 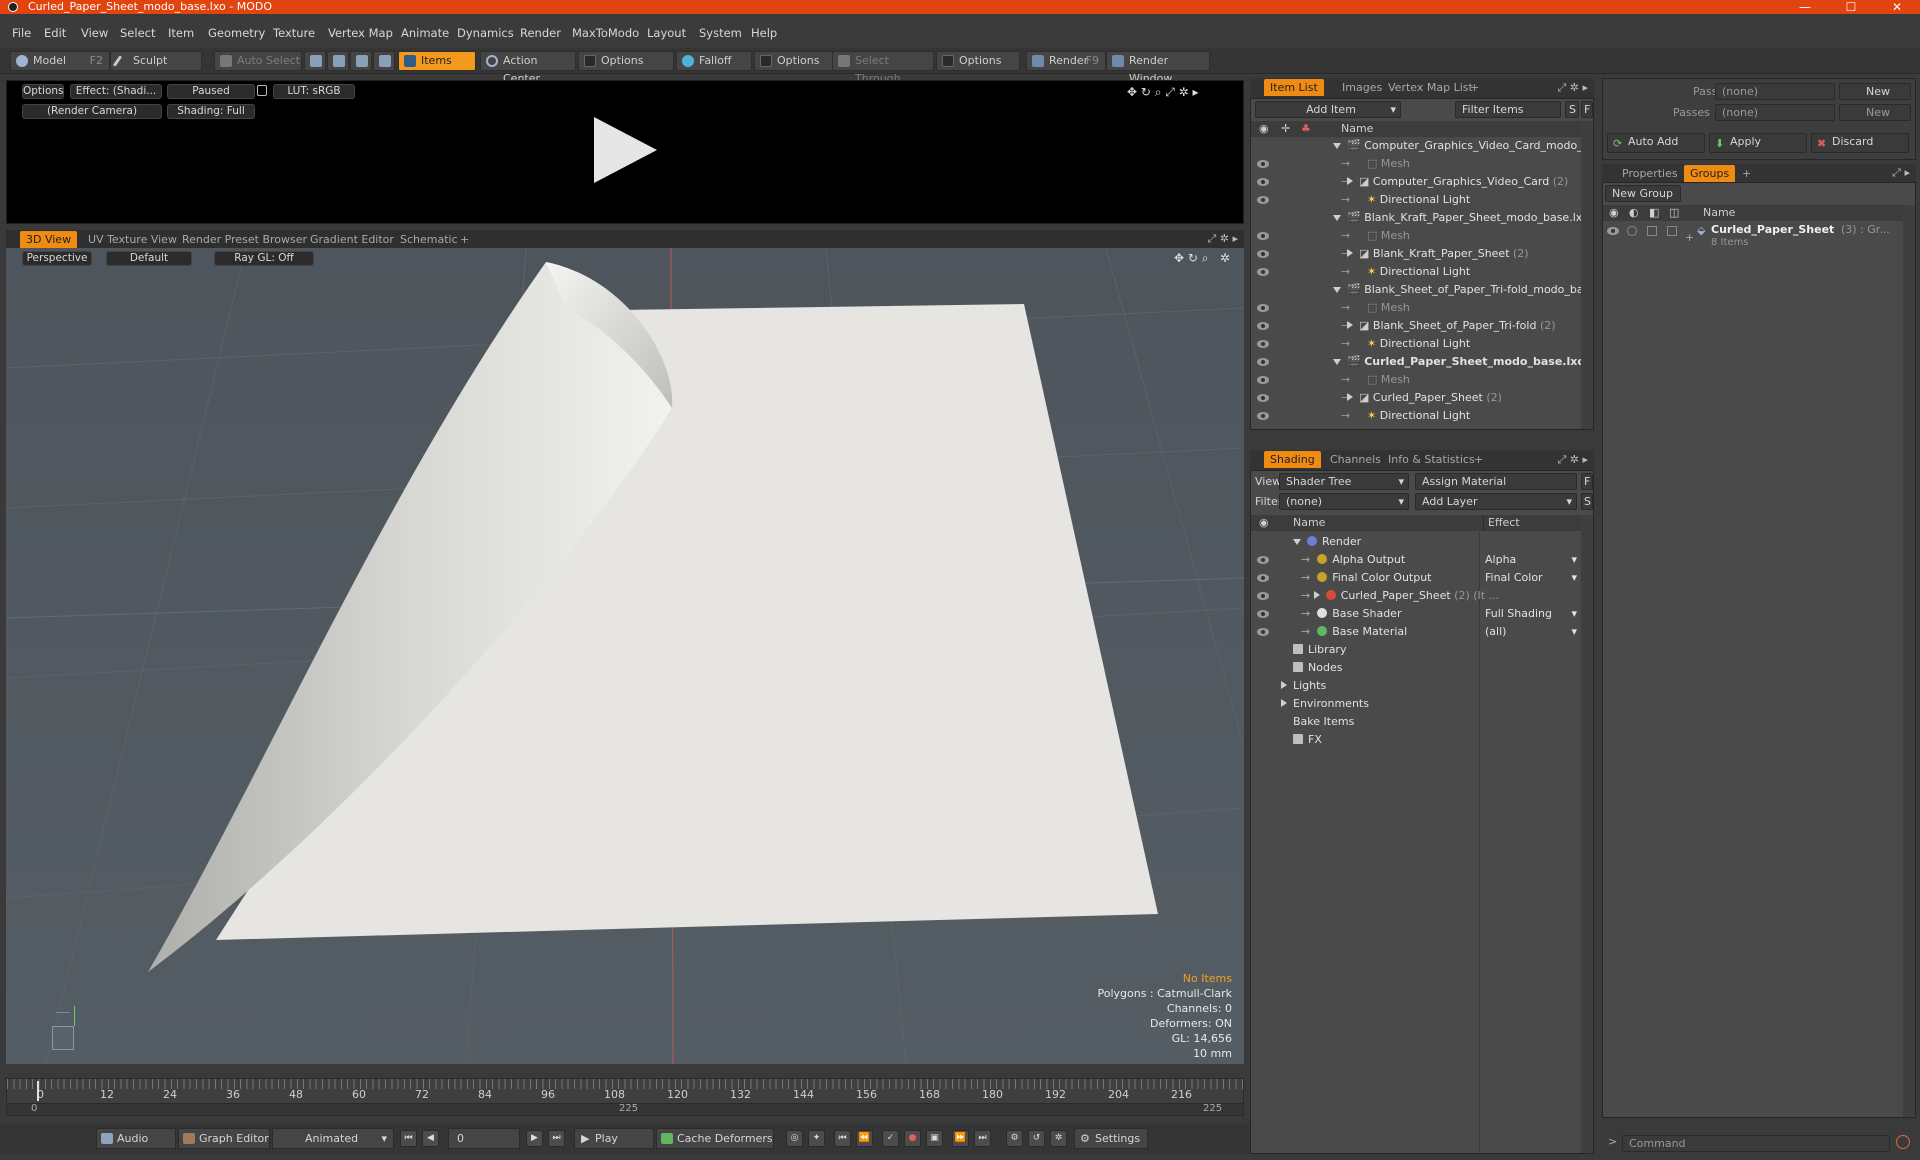 I want to click on key-tool-1: ◎, so click(x=794, y=1138).